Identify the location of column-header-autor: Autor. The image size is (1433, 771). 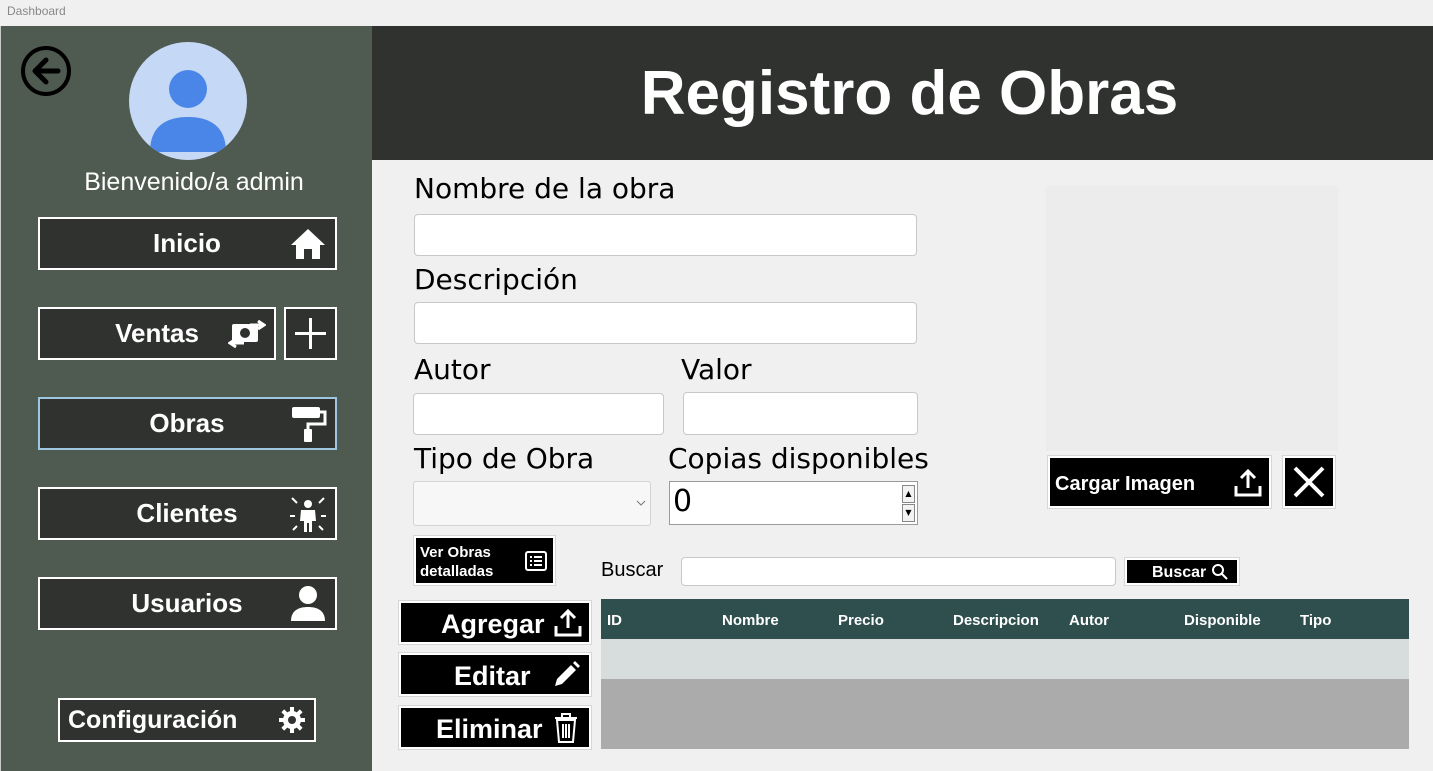
(1089, 620).